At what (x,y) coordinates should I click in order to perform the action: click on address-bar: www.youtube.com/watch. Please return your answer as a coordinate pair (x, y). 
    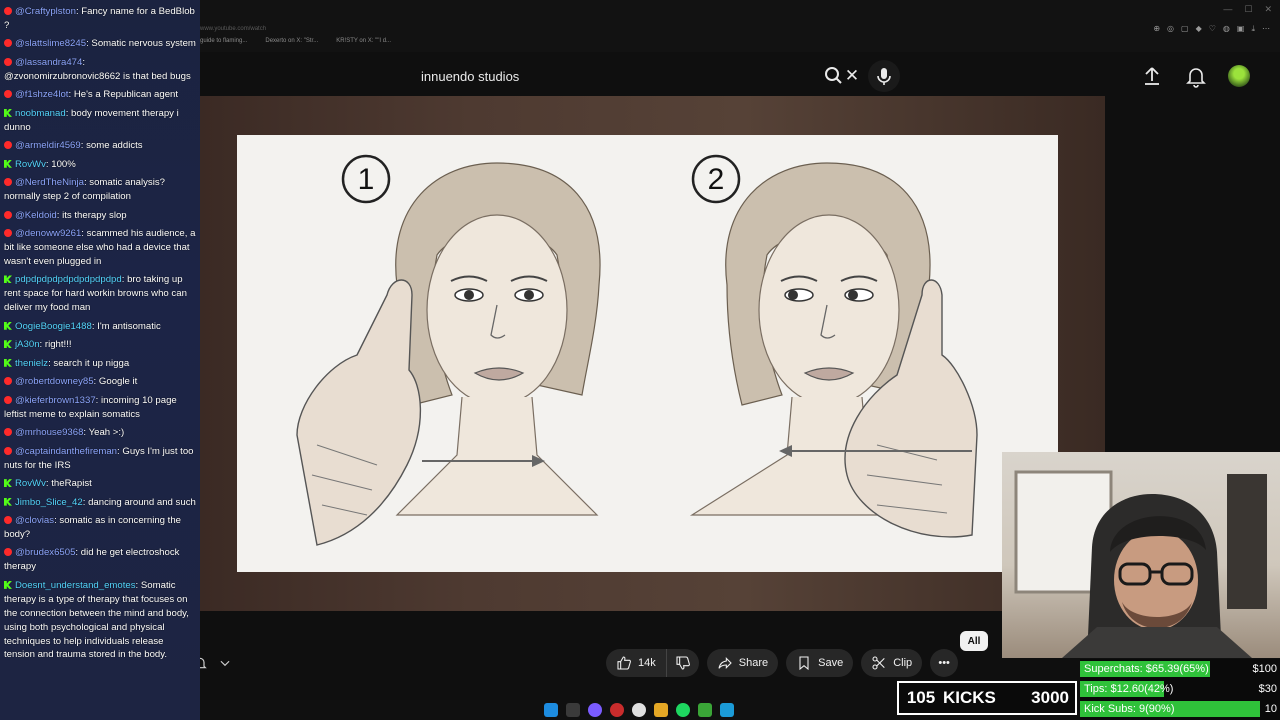
    Looking at the image, I should click on (233, 29).